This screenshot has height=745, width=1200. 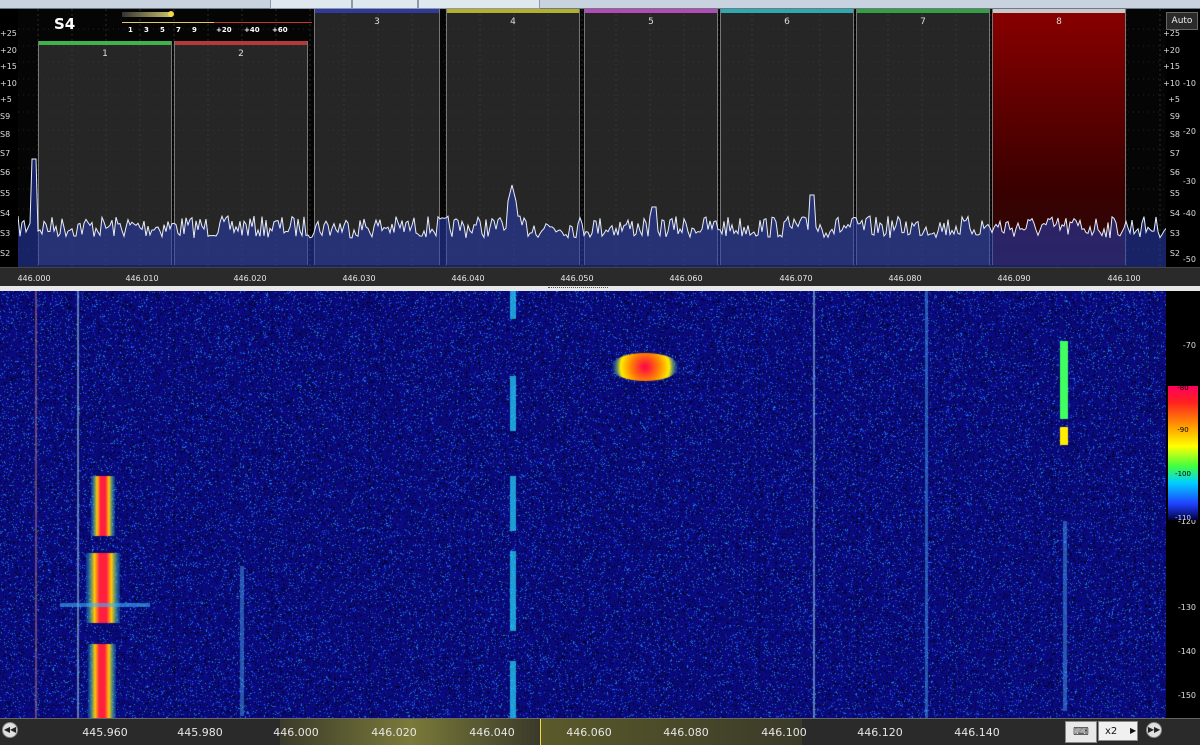 I want to click on spectrum-trace, so click(x=592, y=212).